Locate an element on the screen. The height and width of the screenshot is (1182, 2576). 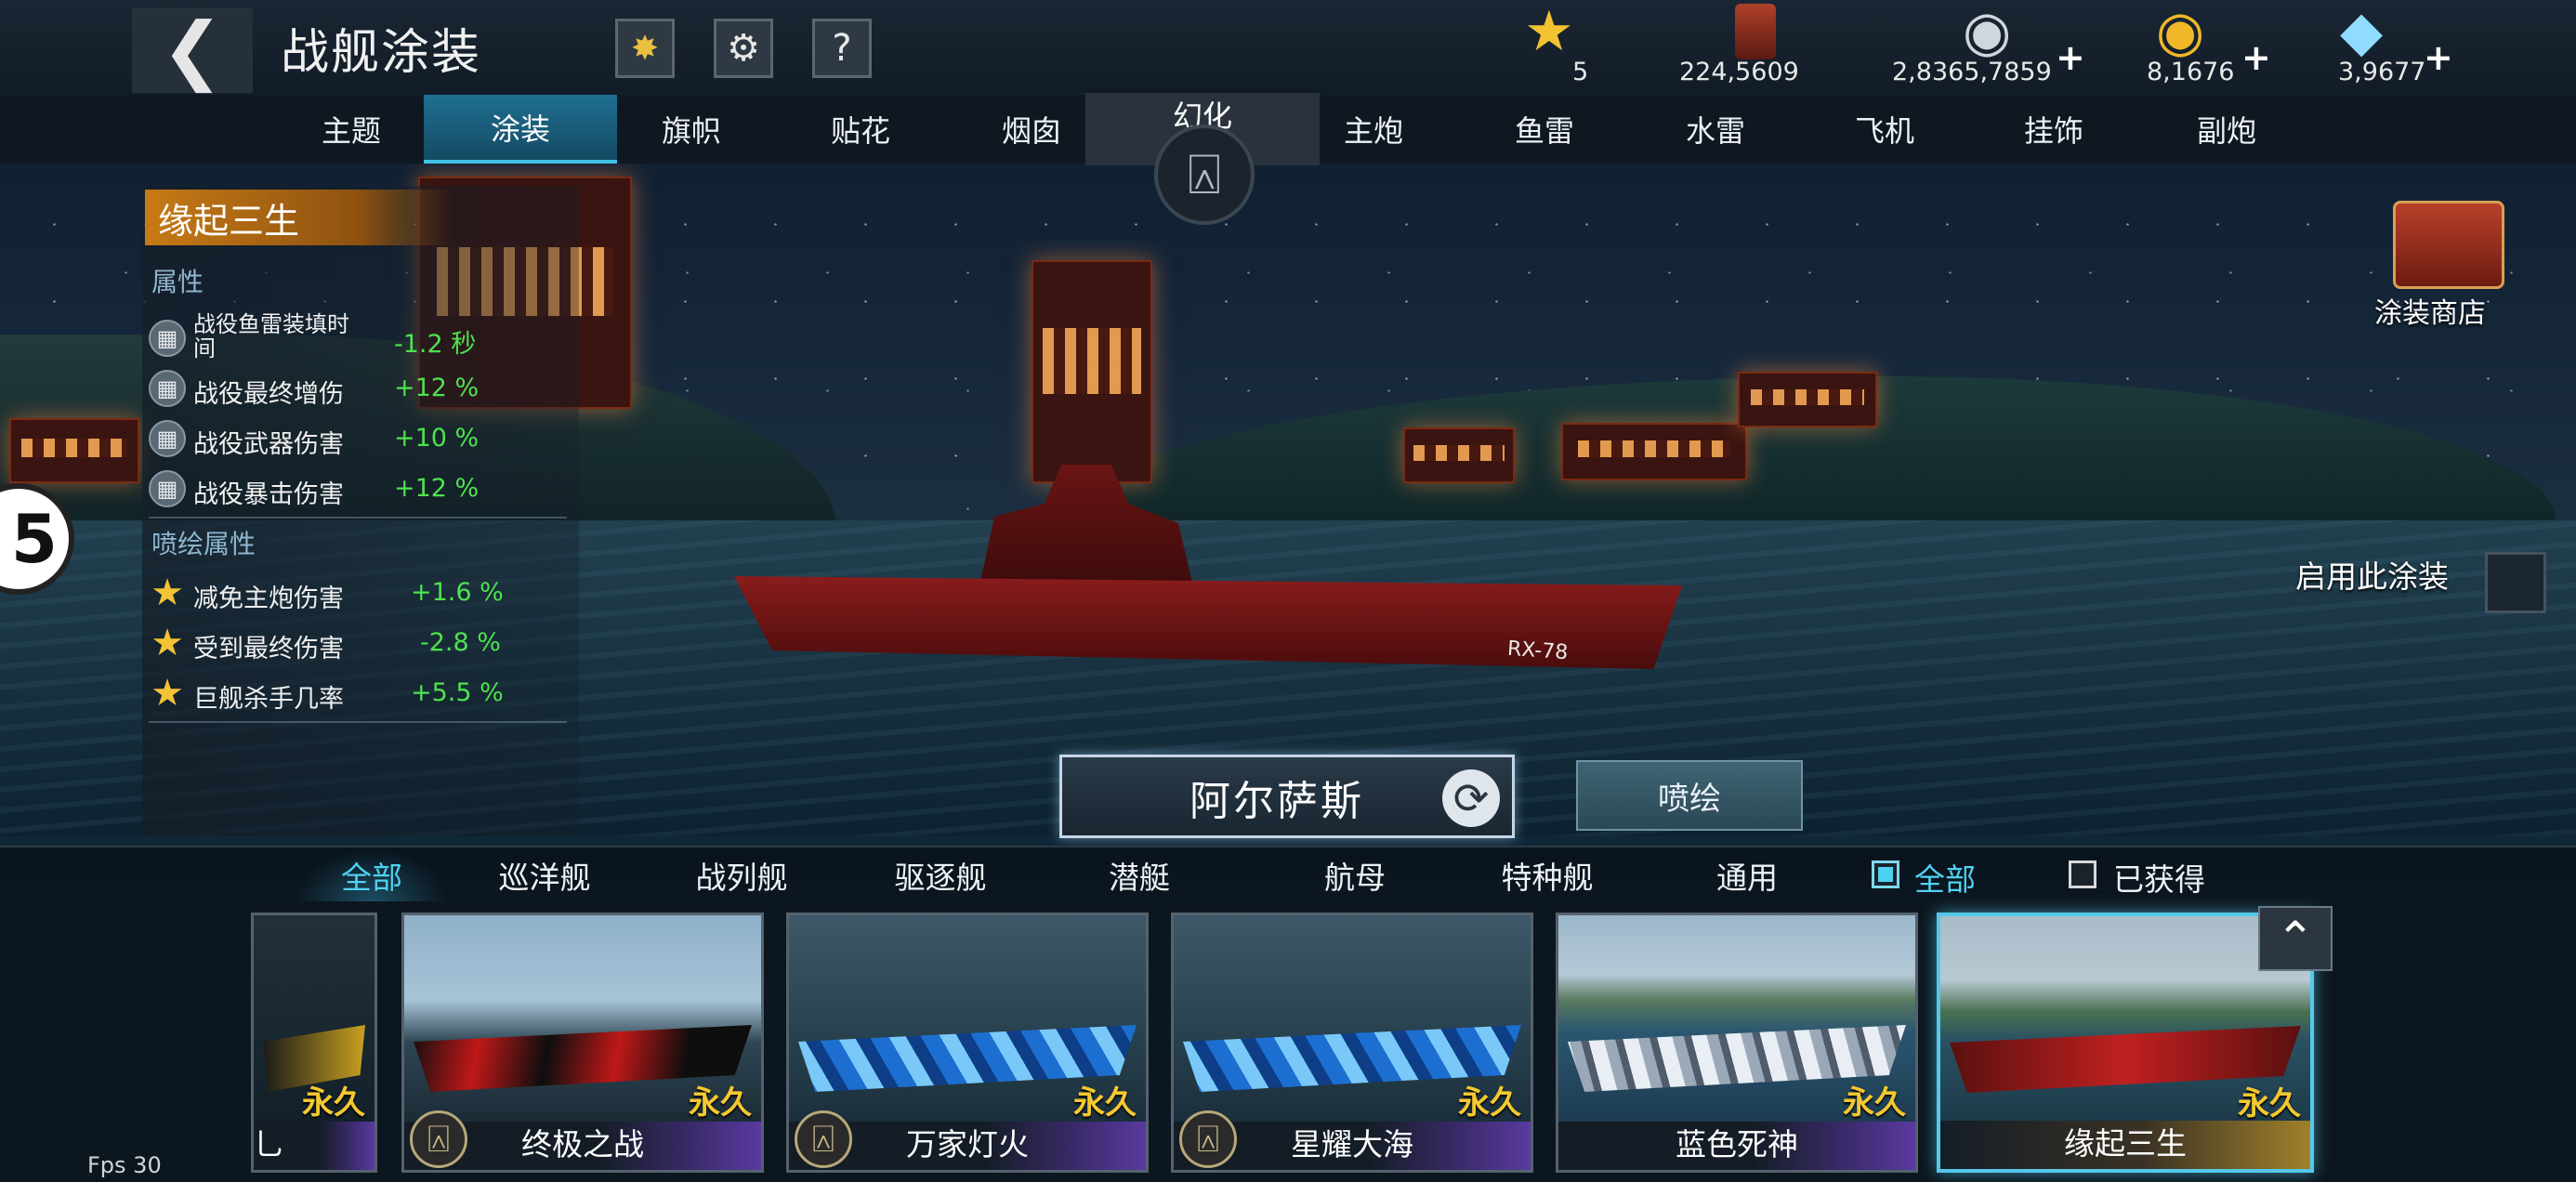
skin-card: 永久 ⍓ 星耀大海 is located at coordinates (1352, 1043).